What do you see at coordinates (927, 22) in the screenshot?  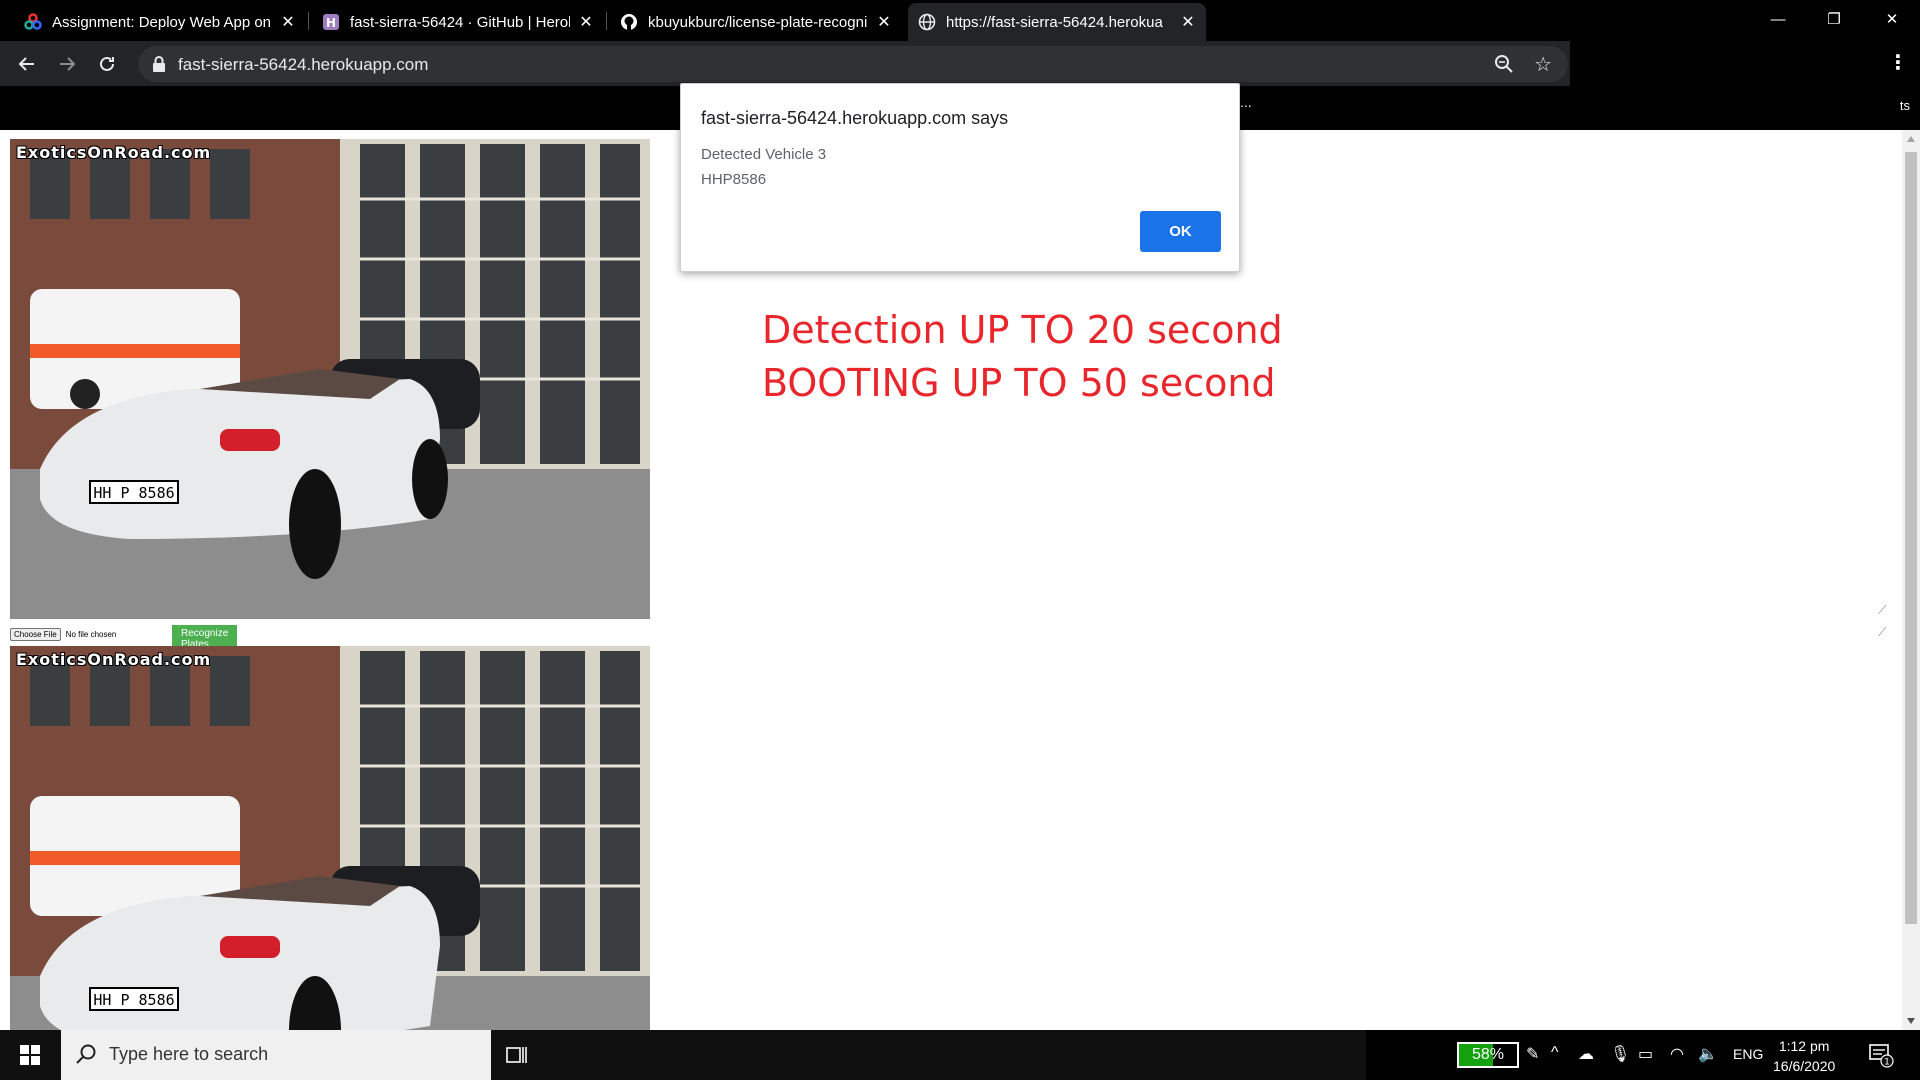 I see `globe-icon` at bounding box center [927, 22].